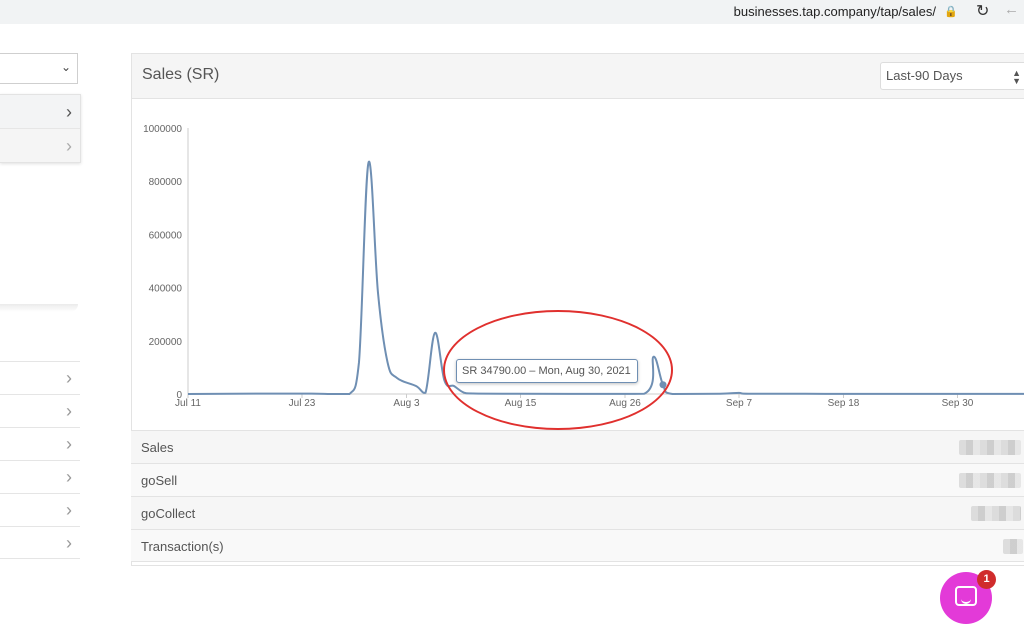  What do you see at coordinates (578, 76) in the screenshot?
I see `panel-header: Sales (SR) Last-90 Days ▲ ▼` at bounding box center [578, 76].